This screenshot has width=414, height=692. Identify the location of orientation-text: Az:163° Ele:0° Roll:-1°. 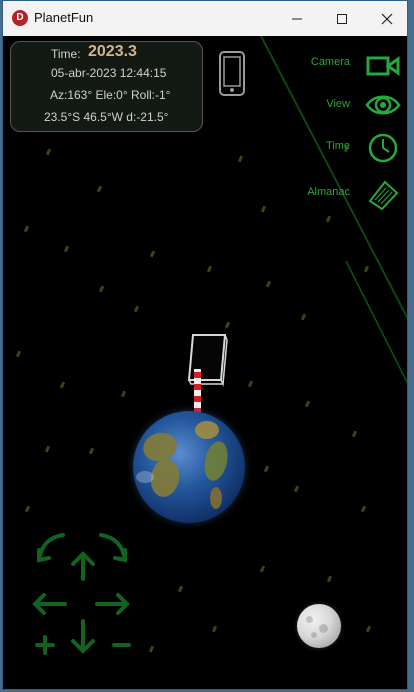
(110, 95).